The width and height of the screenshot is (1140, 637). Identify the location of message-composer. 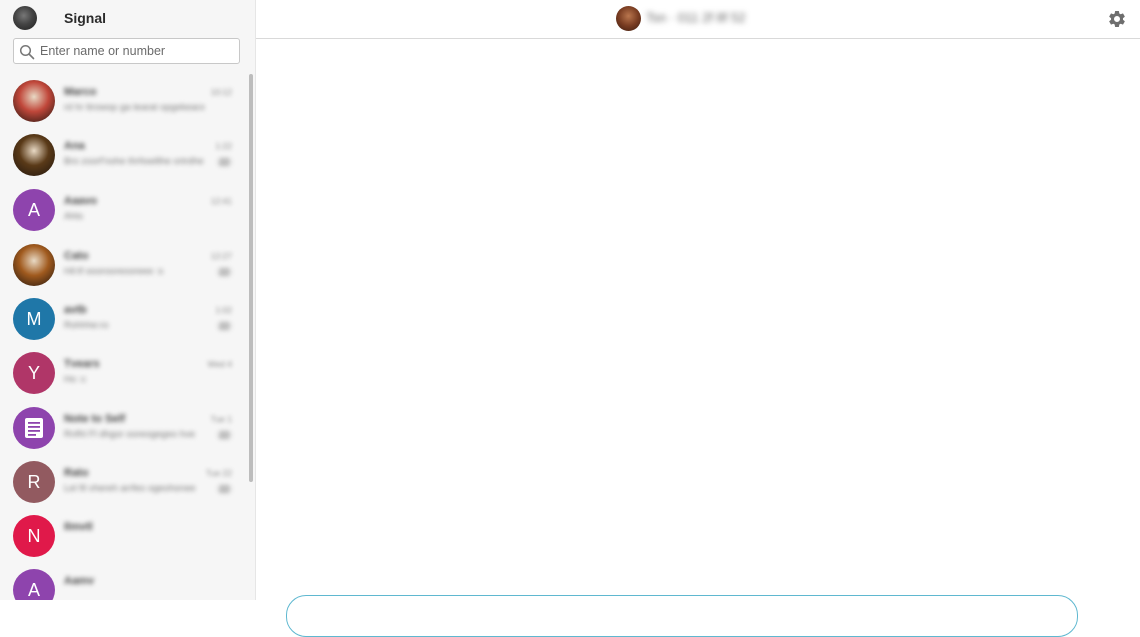
(682, 616).